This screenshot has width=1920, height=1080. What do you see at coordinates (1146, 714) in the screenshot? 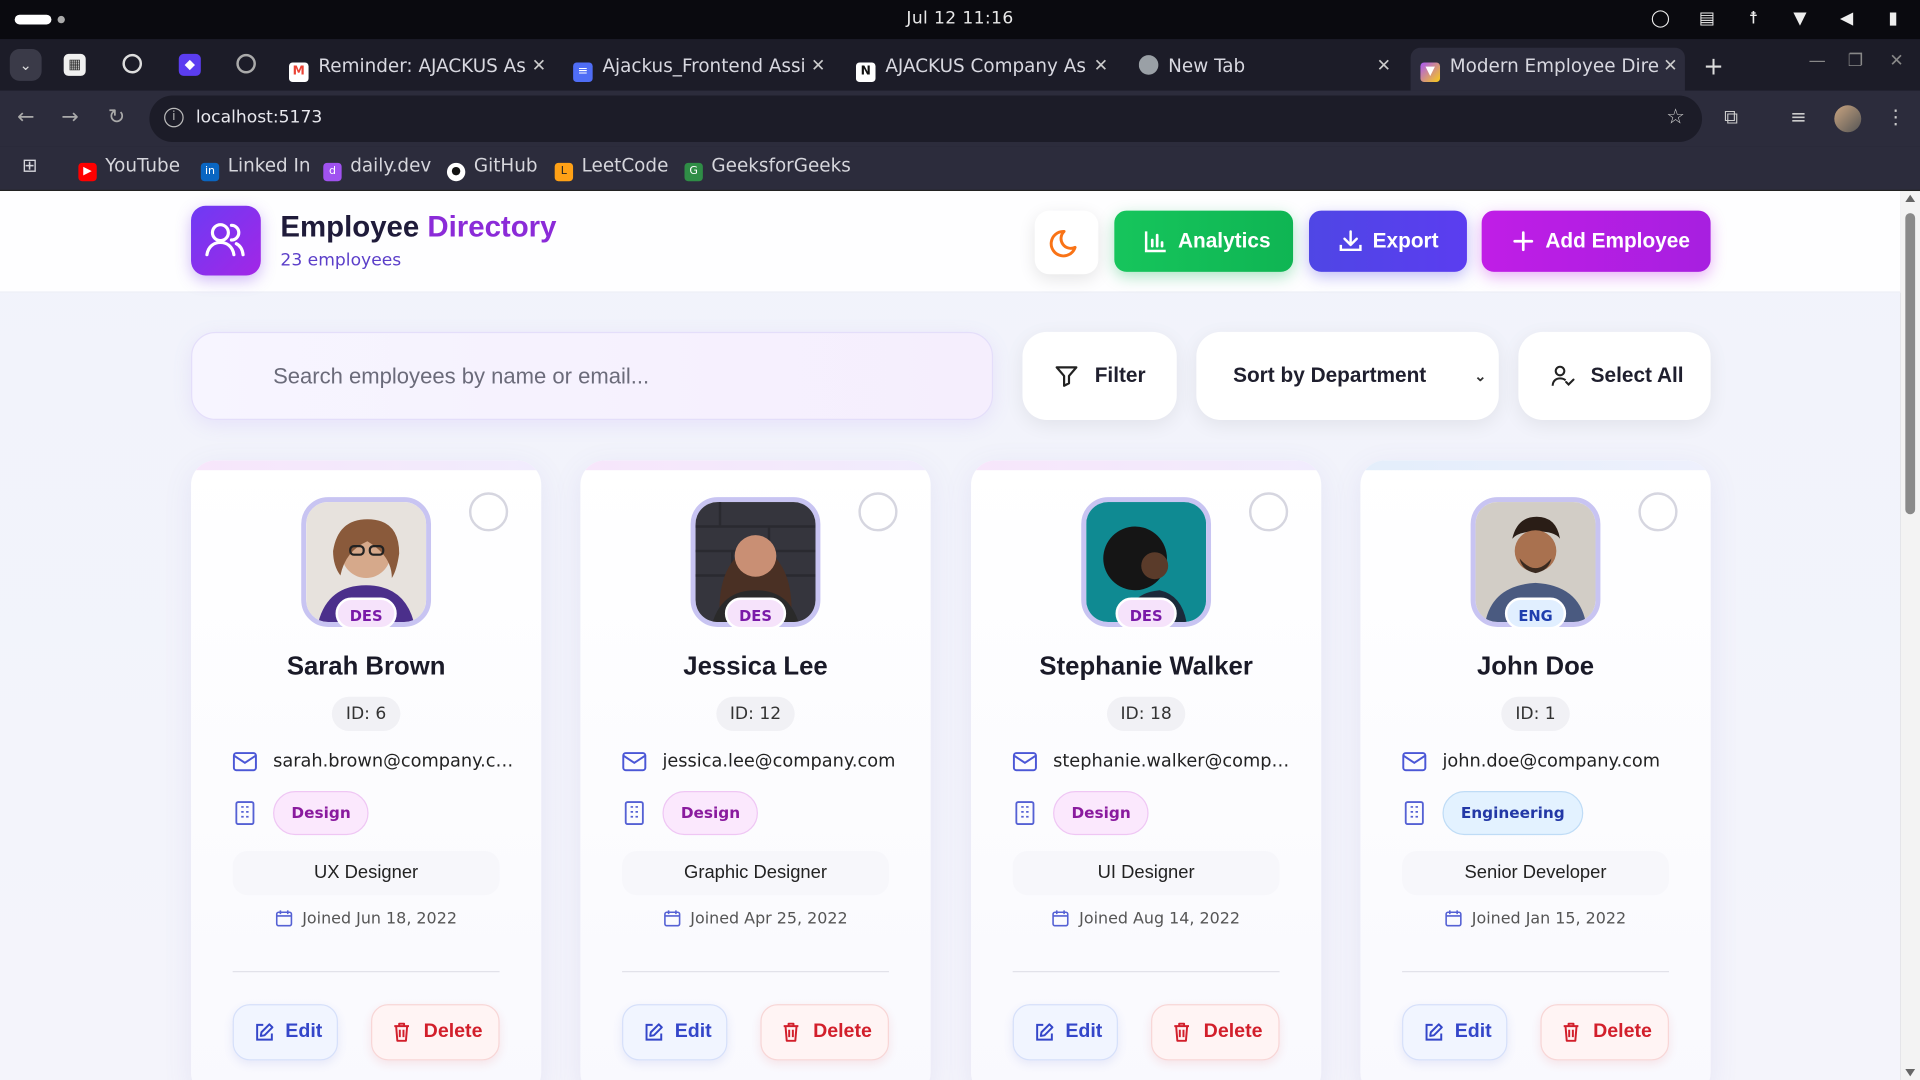
I see `employee-id: ID: 18` at bounding box center [1146, 714].